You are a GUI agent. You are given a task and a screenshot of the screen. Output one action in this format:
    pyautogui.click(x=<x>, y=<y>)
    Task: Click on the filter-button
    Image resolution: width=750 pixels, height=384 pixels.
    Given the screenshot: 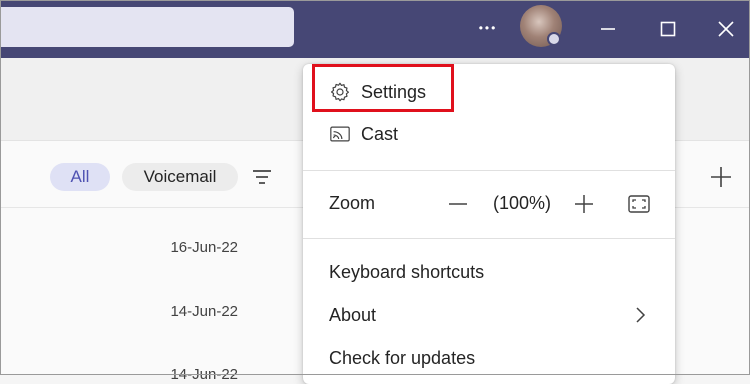 What is the action you would take?
    pyautogui.click(x=262, y=177)
    